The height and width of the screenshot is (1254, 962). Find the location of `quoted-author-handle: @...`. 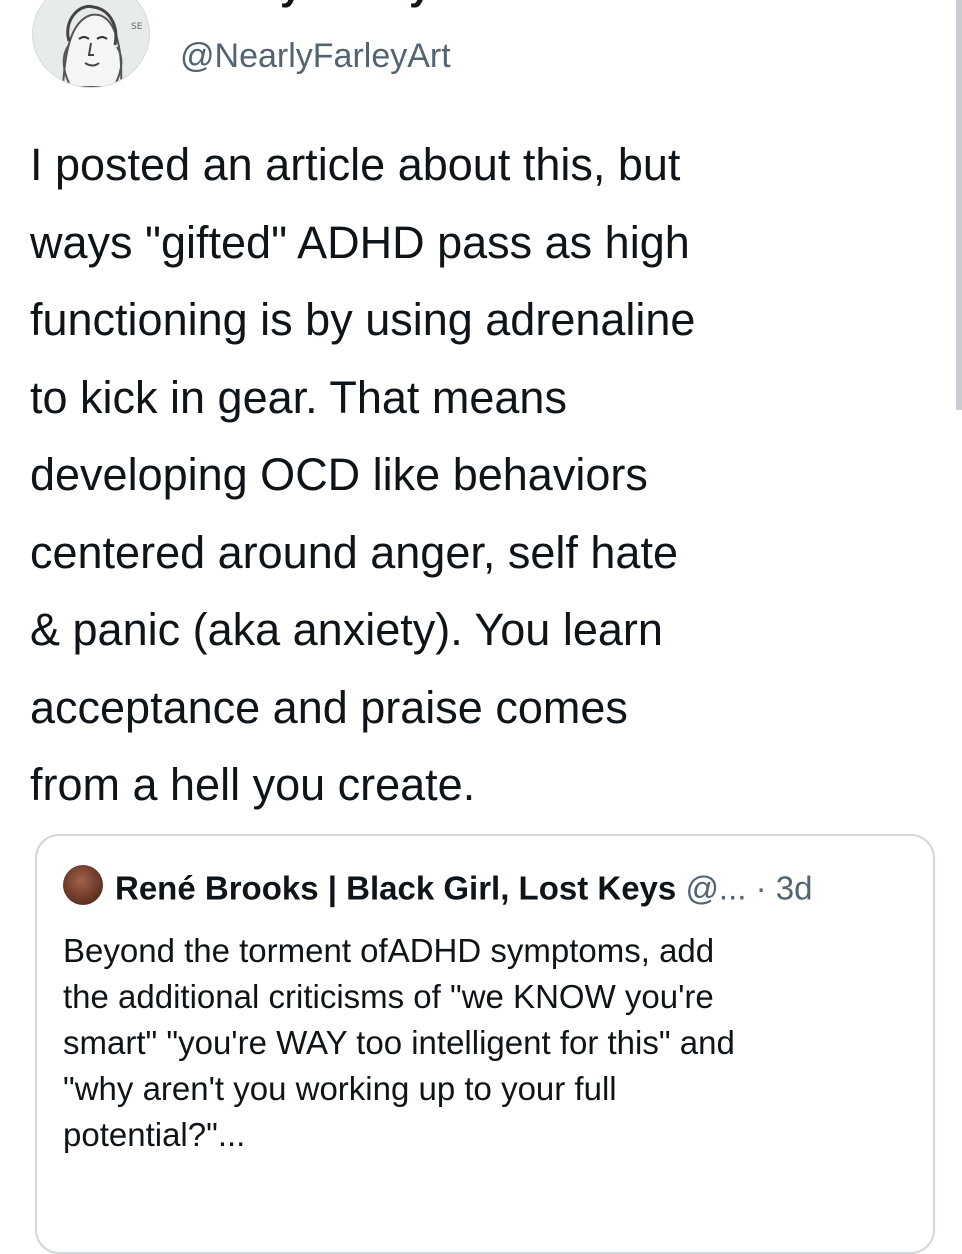

quoted-author-handle: @... is located at coordinates (715, 887).